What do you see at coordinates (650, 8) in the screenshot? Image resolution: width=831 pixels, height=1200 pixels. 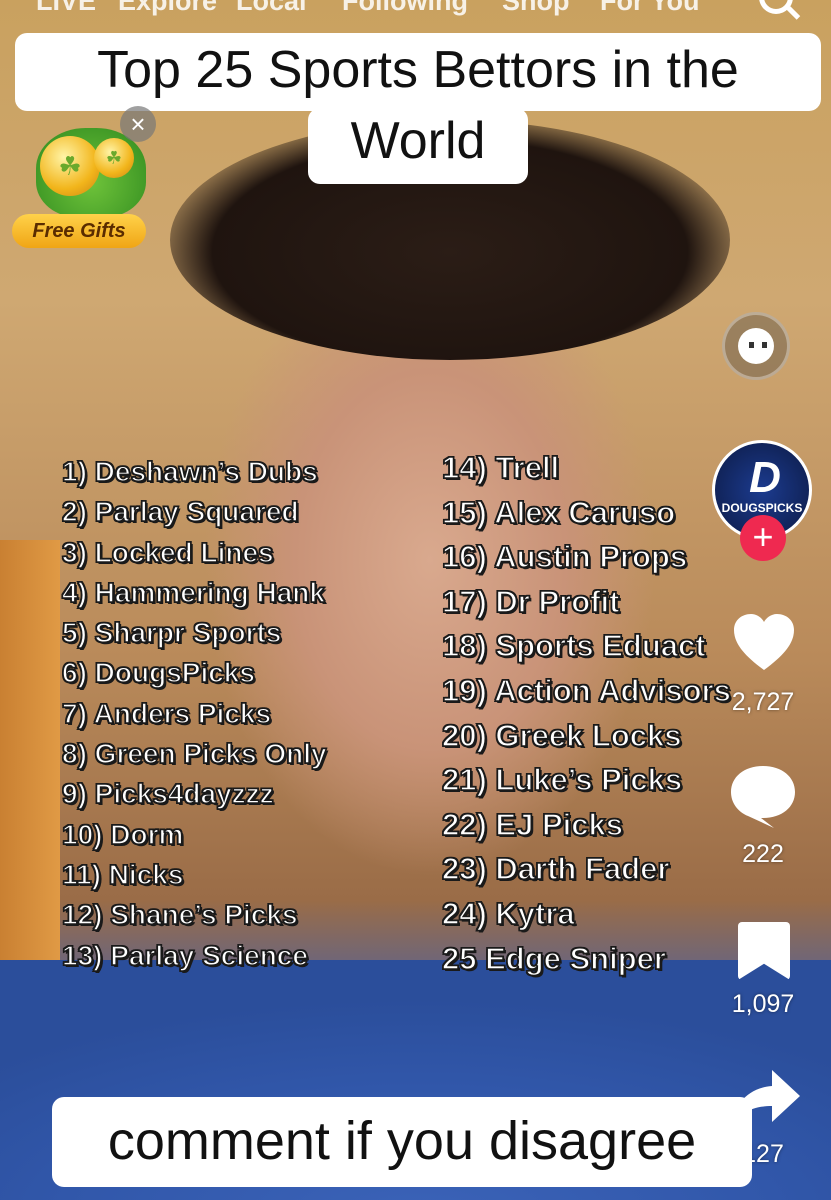 I see `tab-for-you: For You` at bounding box center [650, 8].